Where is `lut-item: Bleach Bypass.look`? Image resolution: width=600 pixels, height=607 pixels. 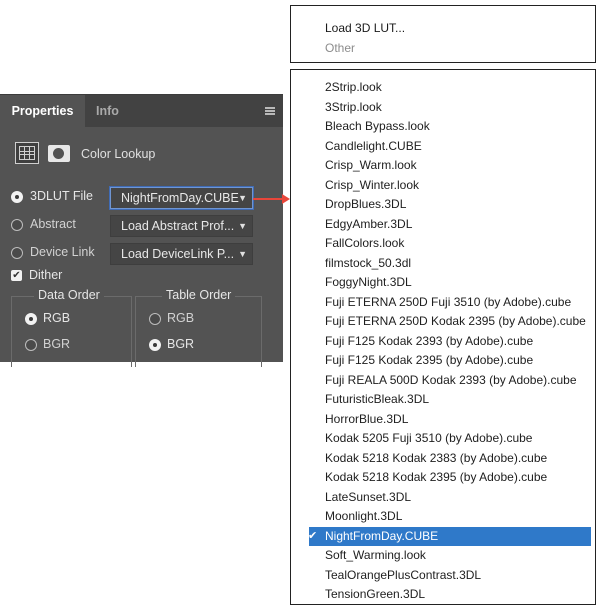
lut-item: Bleach Bypass.look is located at coordinates (443, 127).